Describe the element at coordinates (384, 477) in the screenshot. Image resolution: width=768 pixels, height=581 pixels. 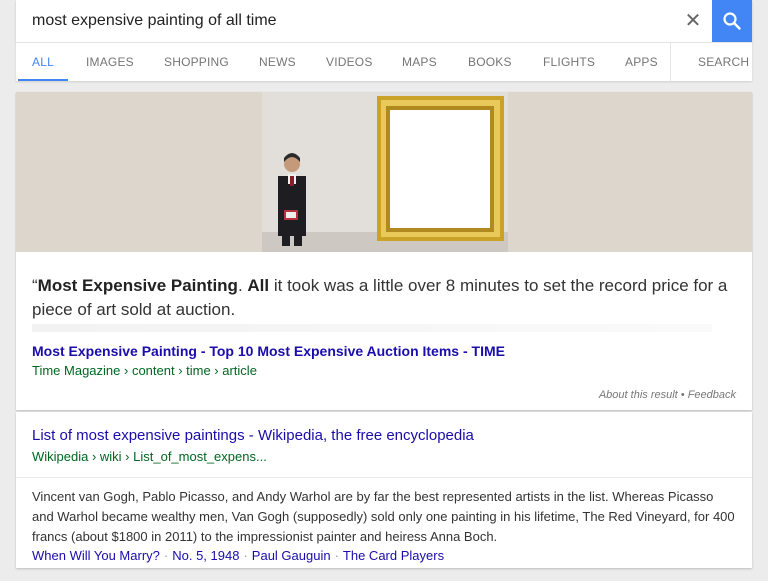
I see `divider` at that location.